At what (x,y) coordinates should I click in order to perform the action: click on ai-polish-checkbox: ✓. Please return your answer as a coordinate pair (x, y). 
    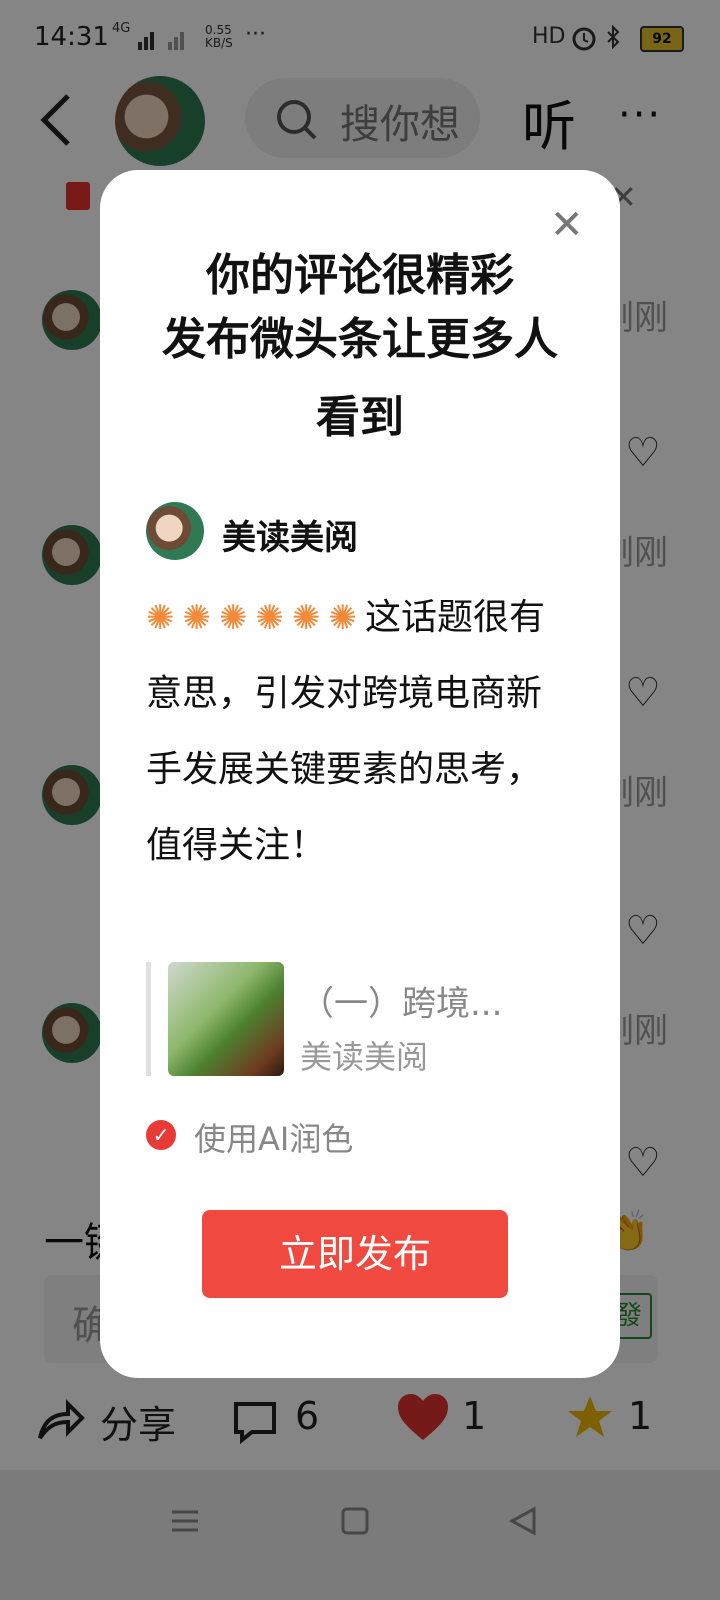
    Looking at the image, I should click on (161, 1135).